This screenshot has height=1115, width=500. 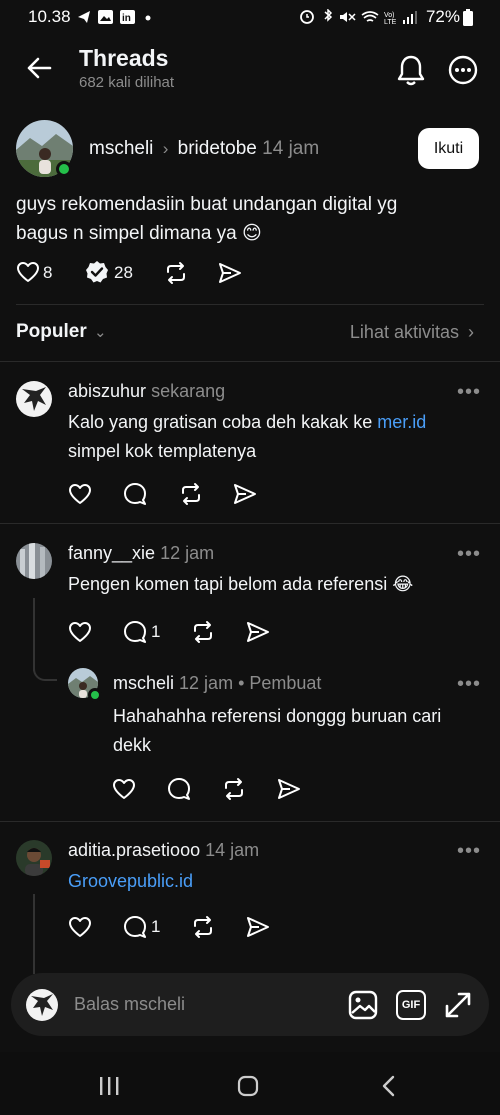 I want to click on comment-text-line1: Kalo yang gratisan coba deh kakak ke, so click(x=223, y=422).